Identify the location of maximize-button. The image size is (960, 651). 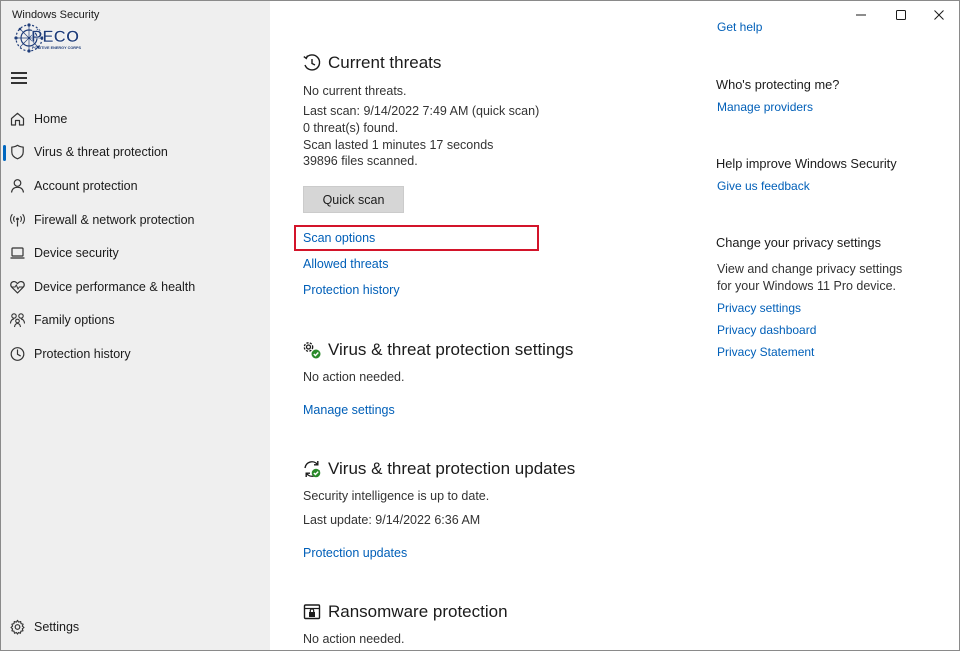
(901, 15).